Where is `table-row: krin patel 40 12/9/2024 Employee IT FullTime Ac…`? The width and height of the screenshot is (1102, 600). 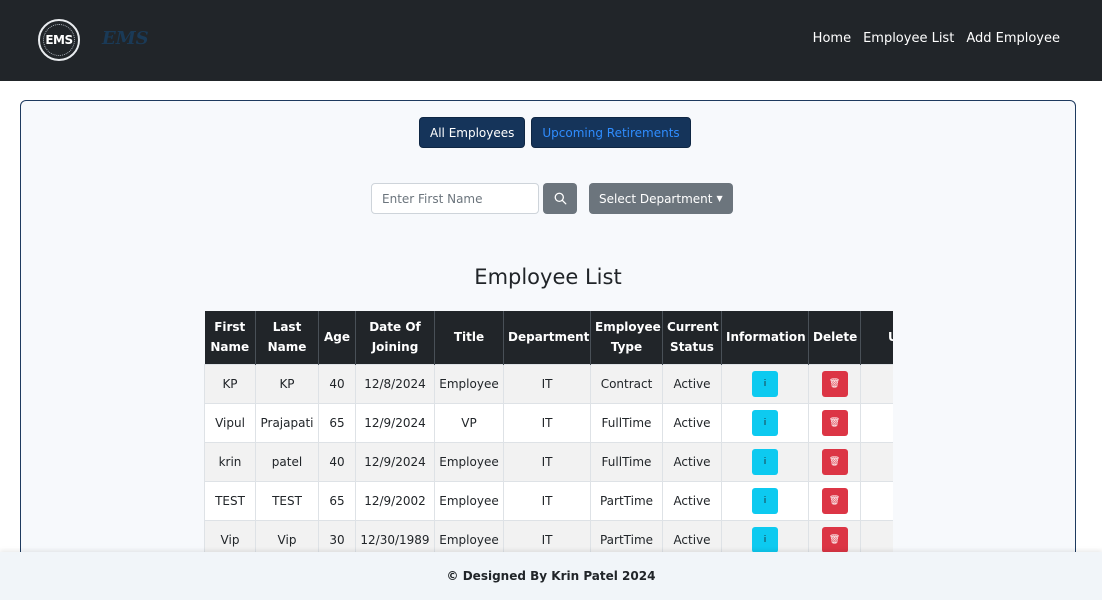 table-row: krin patel 40 12/9/2024 Employee IT FullTime Ac… is located at coordinates (548, 461).